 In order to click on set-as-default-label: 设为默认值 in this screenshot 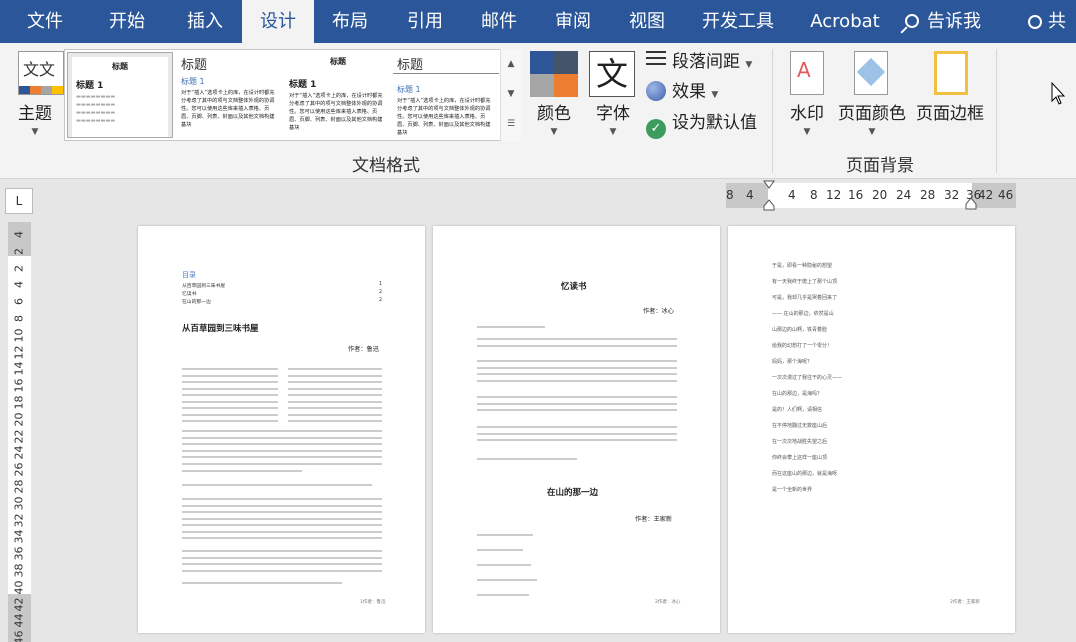, I will do `click(714, 123)`.